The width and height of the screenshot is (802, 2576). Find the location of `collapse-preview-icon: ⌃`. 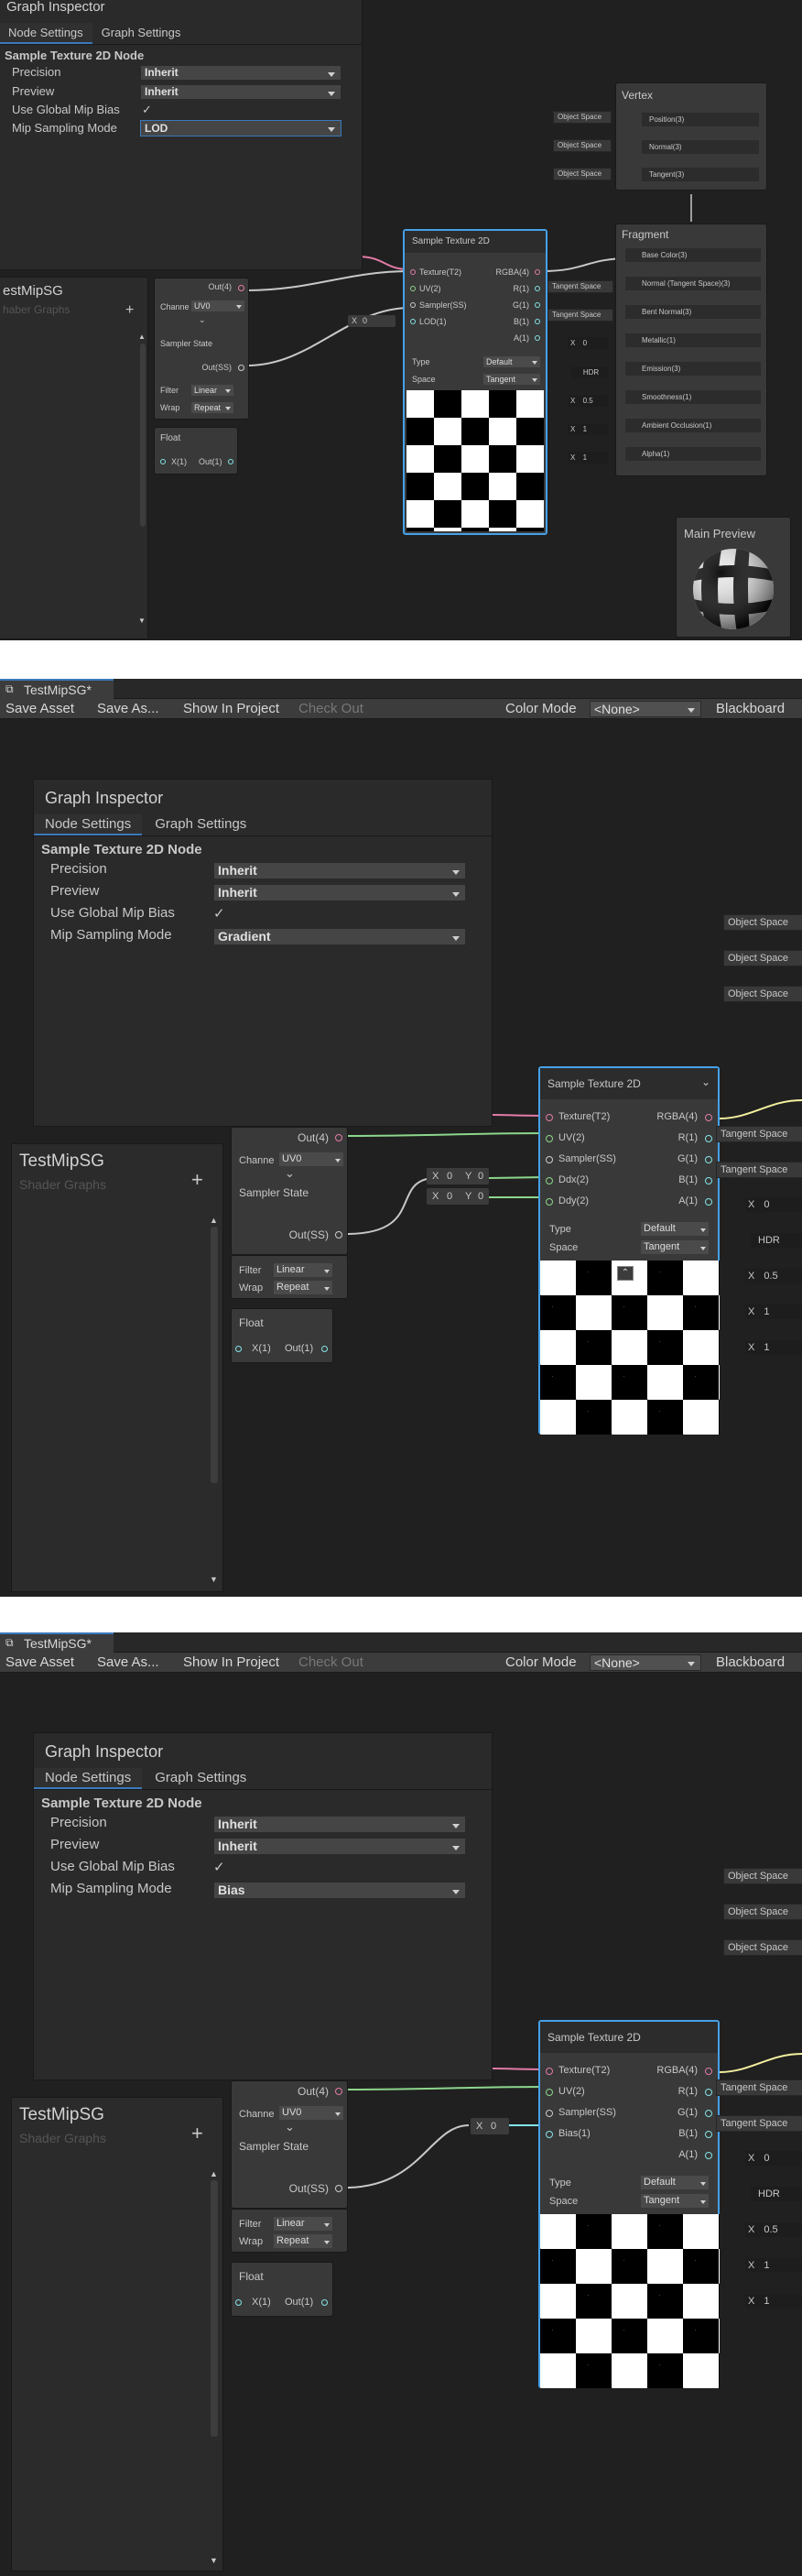

collapse-preview-icon: ⌃ is located at coordinates (625, 1273).